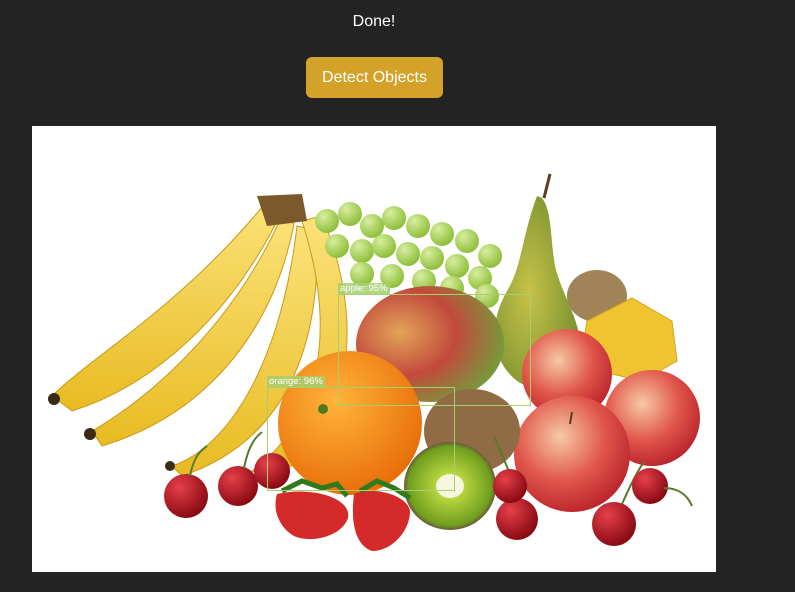 The width and height of the screenshot is (795, 592). I want to click on detection-label-apple: apple: 95%, so click(364, 289).